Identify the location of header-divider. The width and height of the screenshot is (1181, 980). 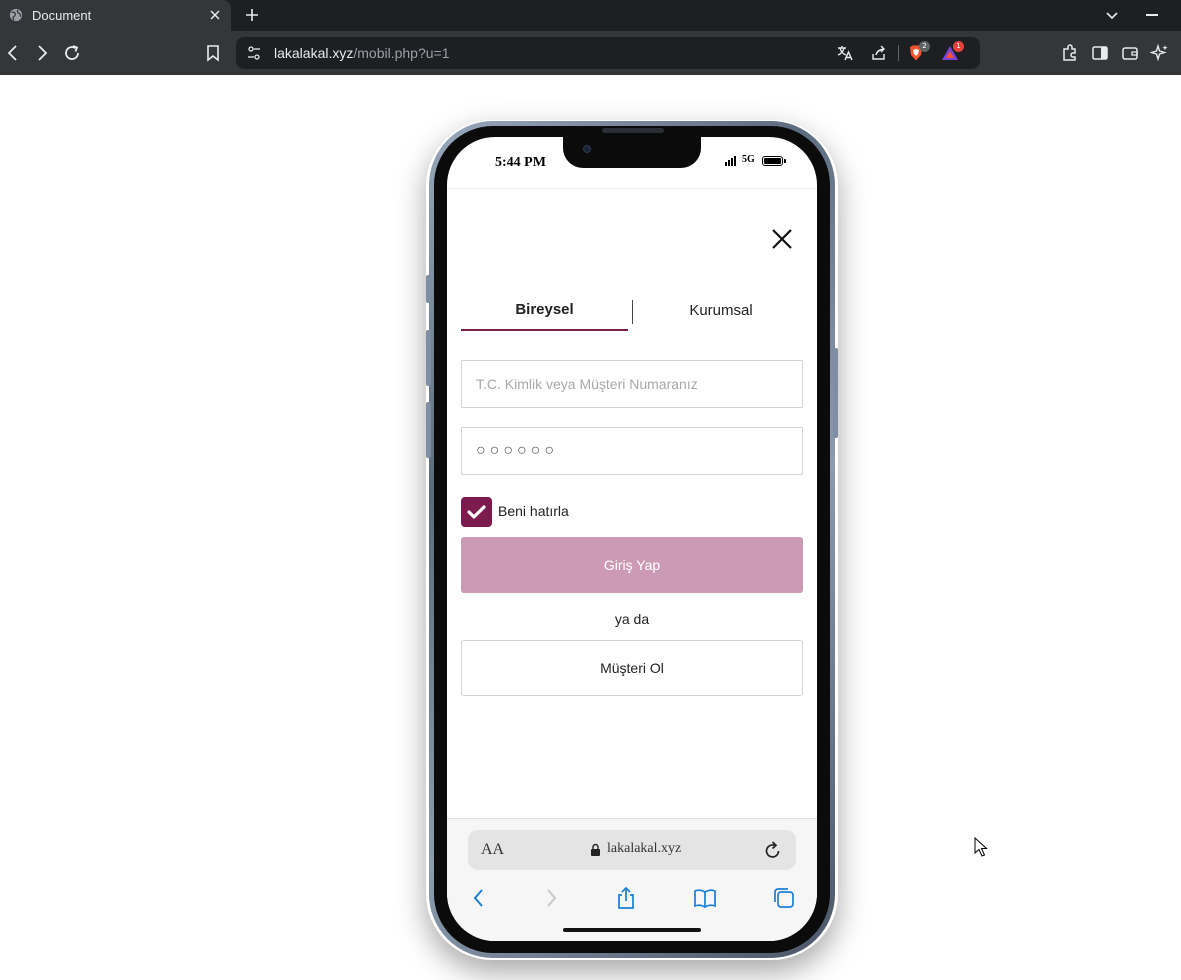
(632, 188).